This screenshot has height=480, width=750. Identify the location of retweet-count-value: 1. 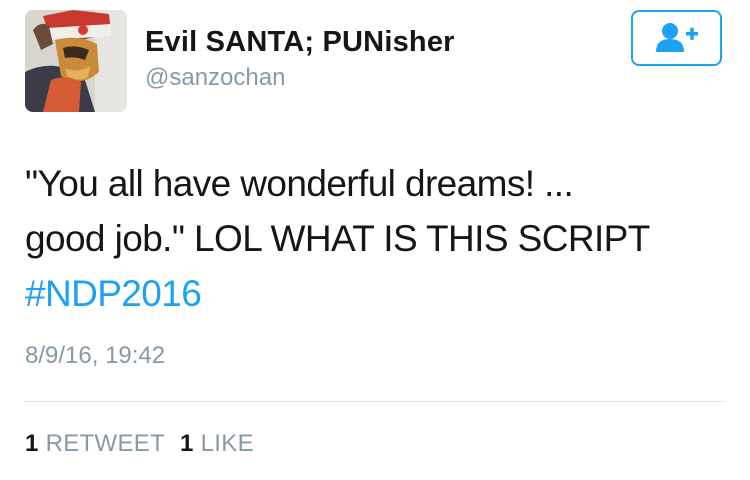
(32, 443).